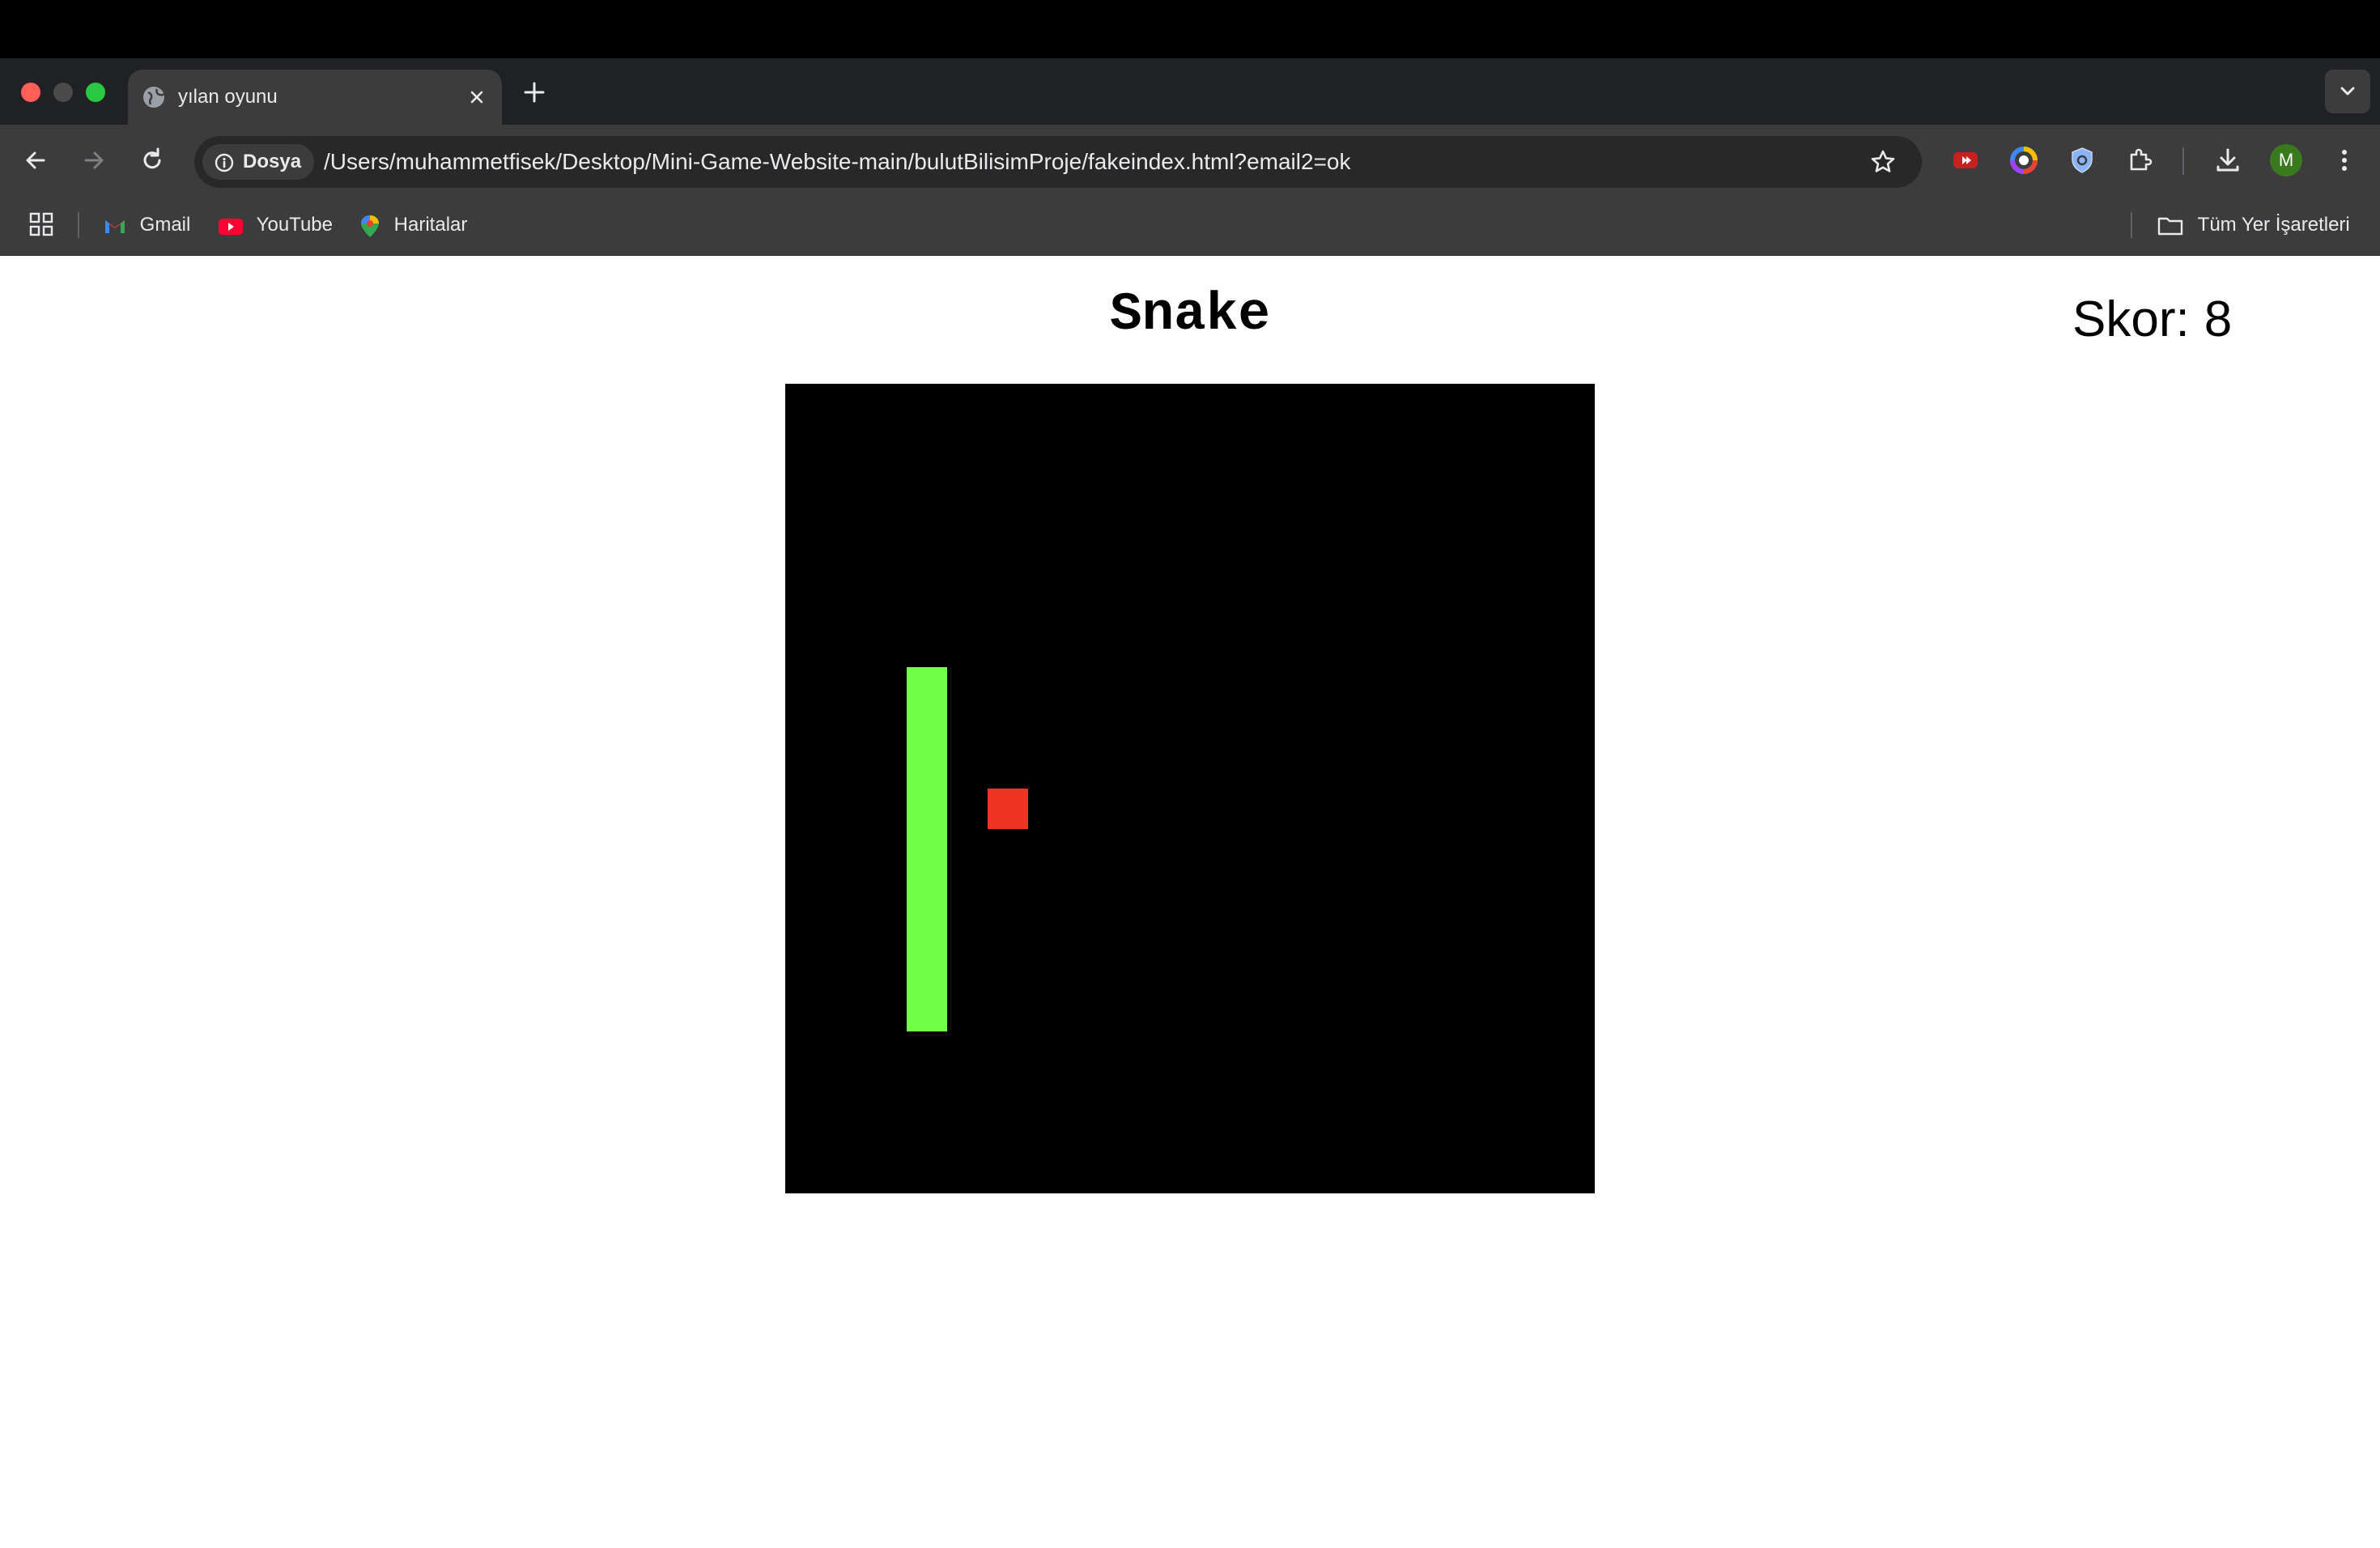  Describe the element at coordinates (95, 92) in the screenshot. I see `maximize-window-button` at that location.